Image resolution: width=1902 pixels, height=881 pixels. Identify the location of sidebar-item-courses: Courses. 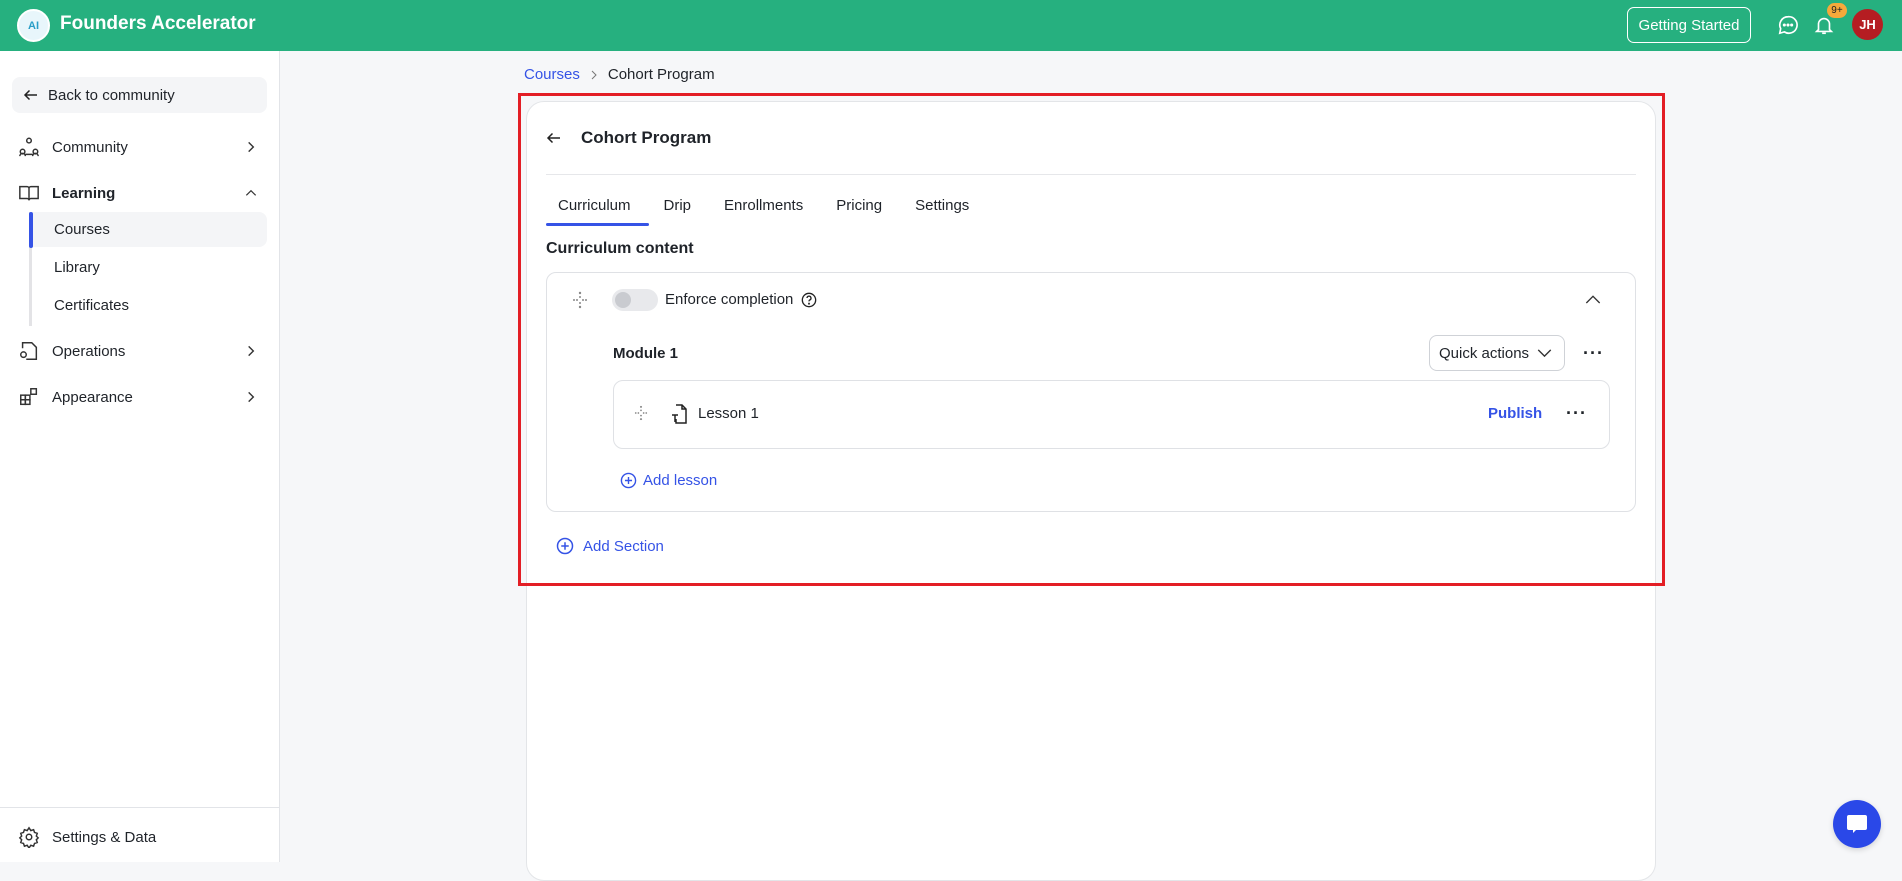
(148, 229).